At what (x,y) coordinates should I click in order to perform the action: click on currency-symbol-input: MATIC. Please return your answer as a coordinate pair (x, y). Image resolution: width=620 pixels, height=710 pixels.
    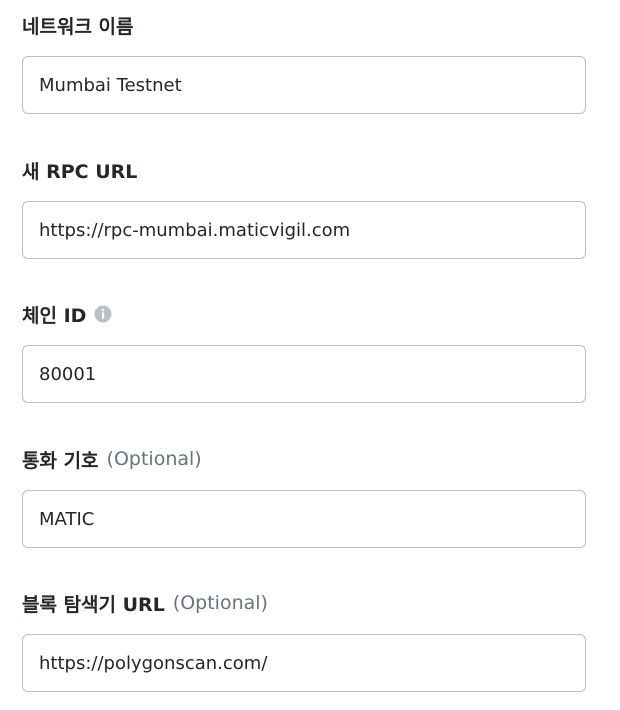
    Looking at the image, I should click on (304, 519).